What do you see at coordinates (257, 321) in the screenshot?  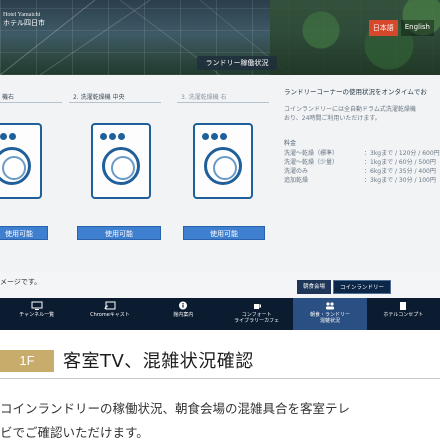 I see `nav-label: ライブラリーカフェ` at bounding box center [257, 321].